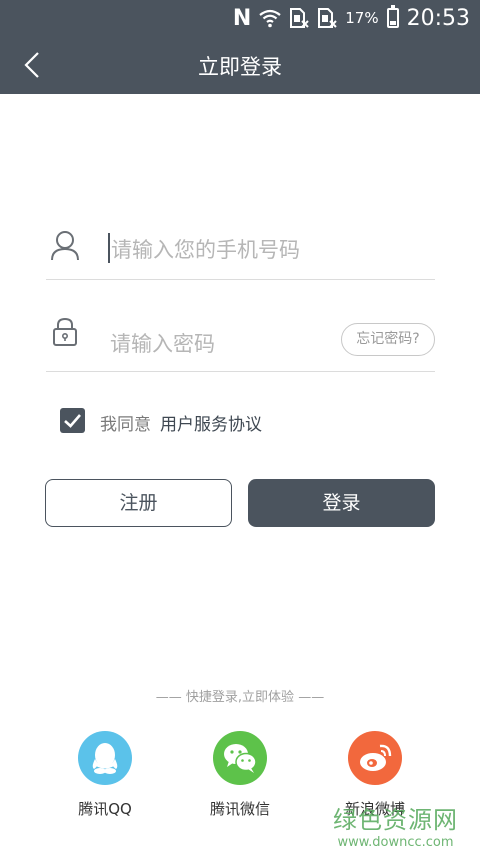  I want to click on password-input: 请输入密码, so click(162, 343).